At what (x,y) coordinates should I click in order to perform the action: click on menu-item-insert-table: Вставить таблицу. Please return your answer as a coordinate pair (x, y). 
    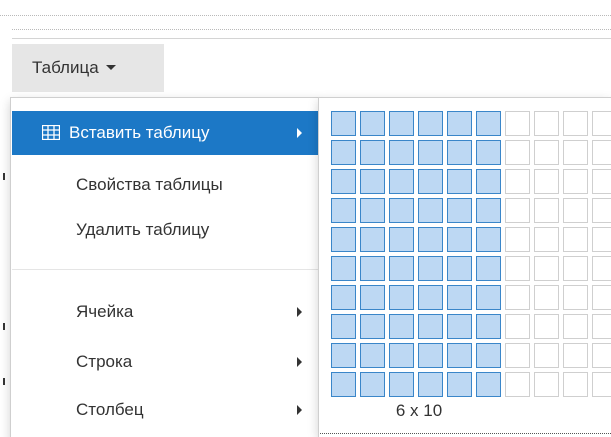
    Looking at the image, I should click on (165, 133).